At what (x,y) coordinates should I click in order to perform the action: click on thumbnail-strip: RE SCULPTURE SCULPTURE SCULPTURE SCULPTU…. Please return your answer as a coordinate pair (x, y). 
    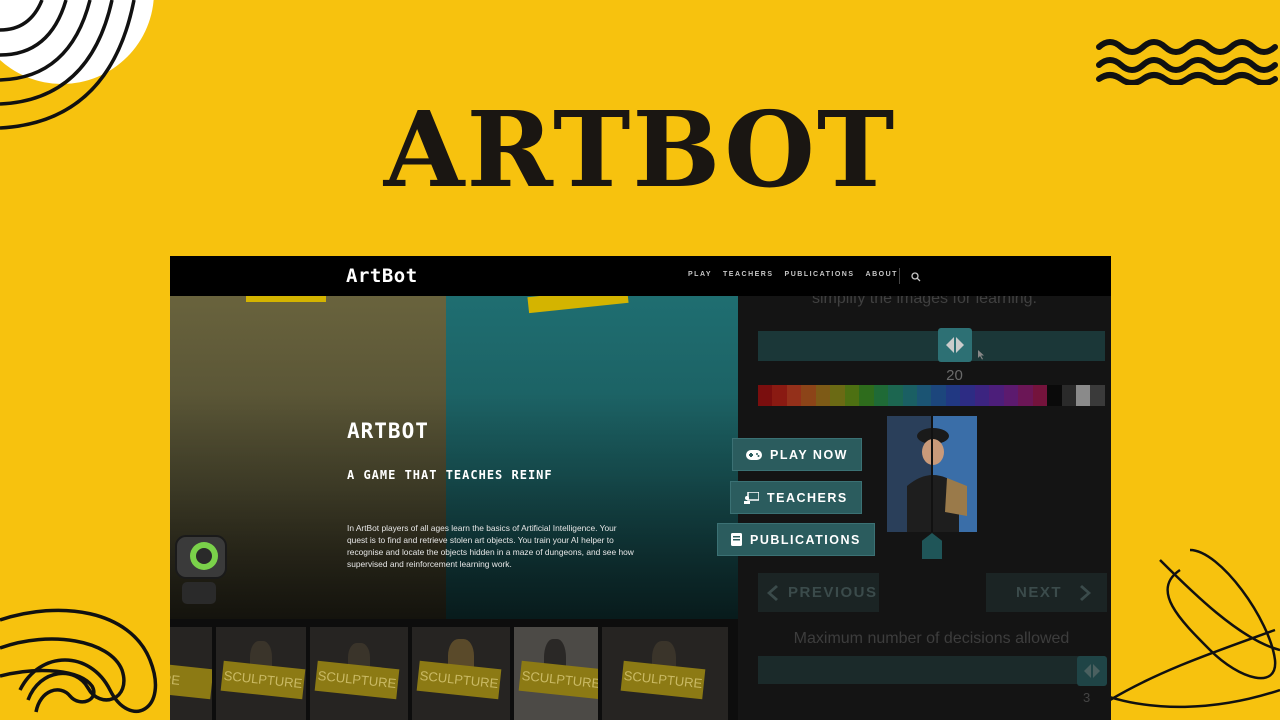
    Looking at the image, I should click on (454, 669).